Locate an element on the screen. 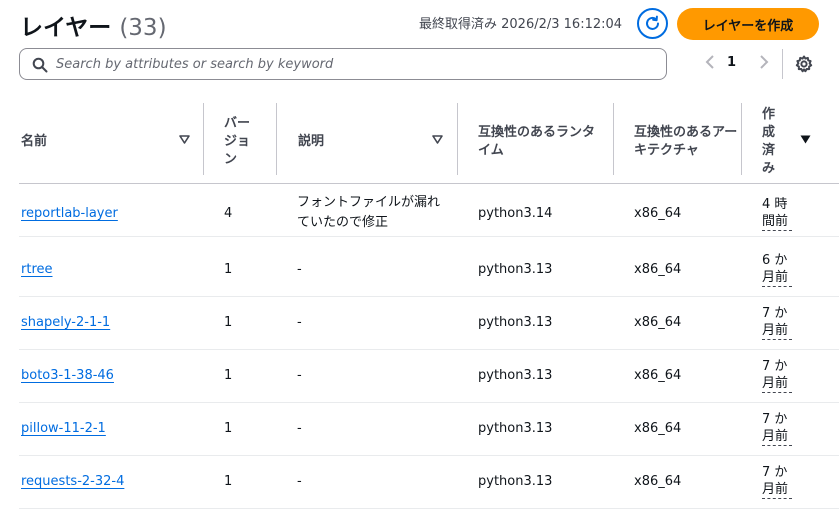 The width and height of the screenshot is (839, 523). column-architectures-label: 互換性のあるアーキテクチャ is located at coordinates (686, 141).